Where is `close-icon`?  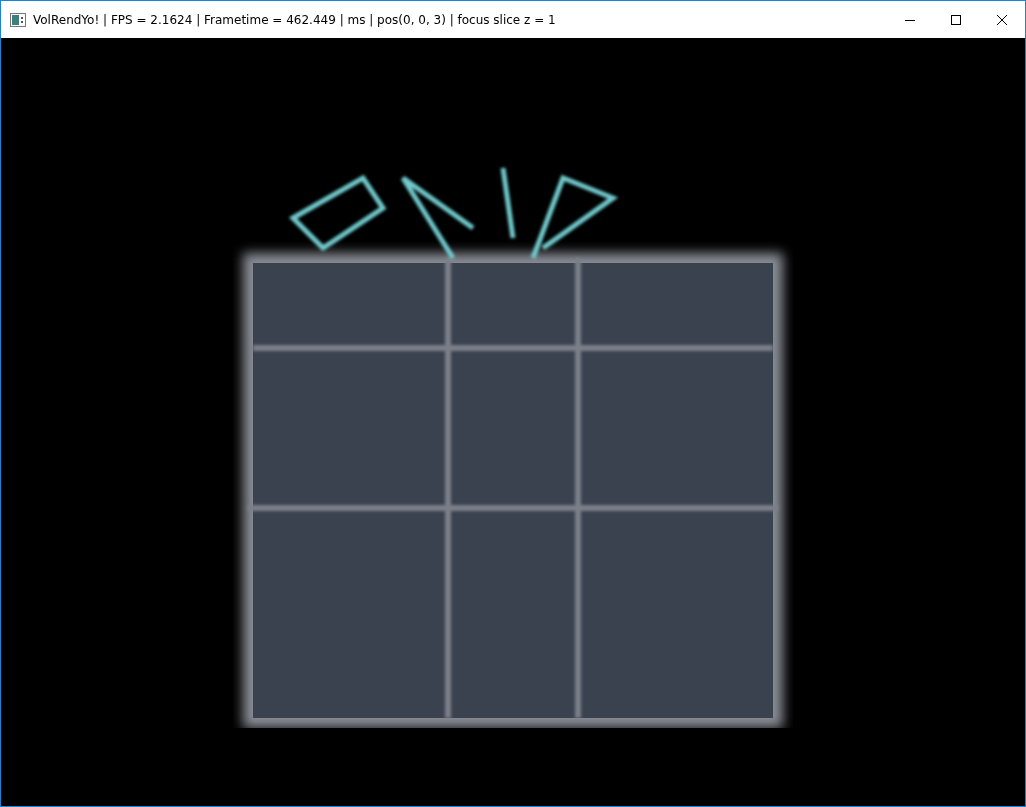
close-icon is located at coordinates (1002, 19).